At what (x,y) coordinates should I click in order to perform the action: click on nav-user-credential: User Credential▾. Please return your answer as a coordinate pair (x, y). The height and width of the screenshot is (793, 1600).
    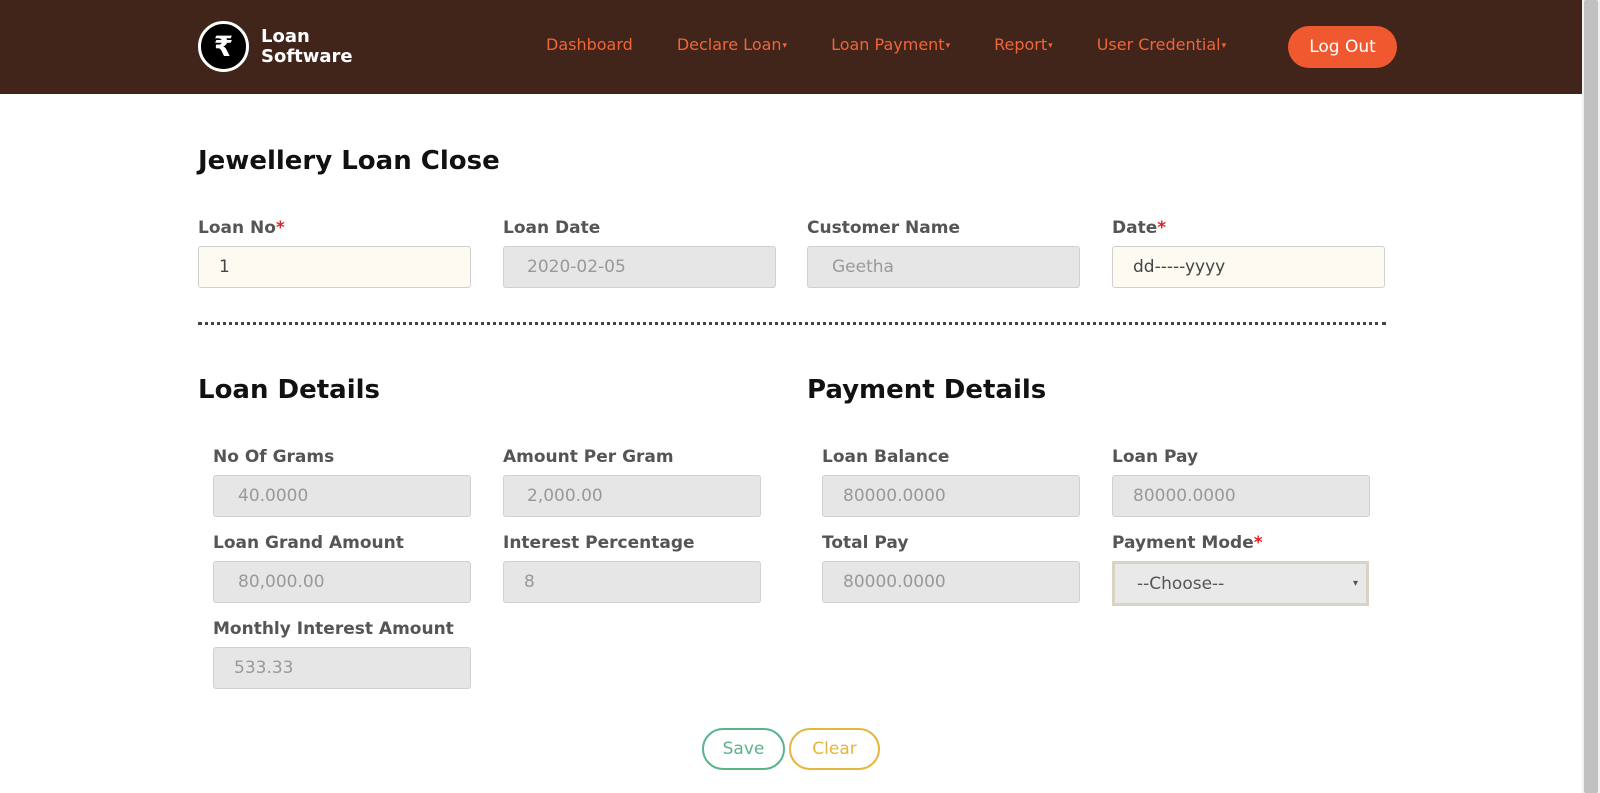
    Looking at the image, I should click on (1161, 44).